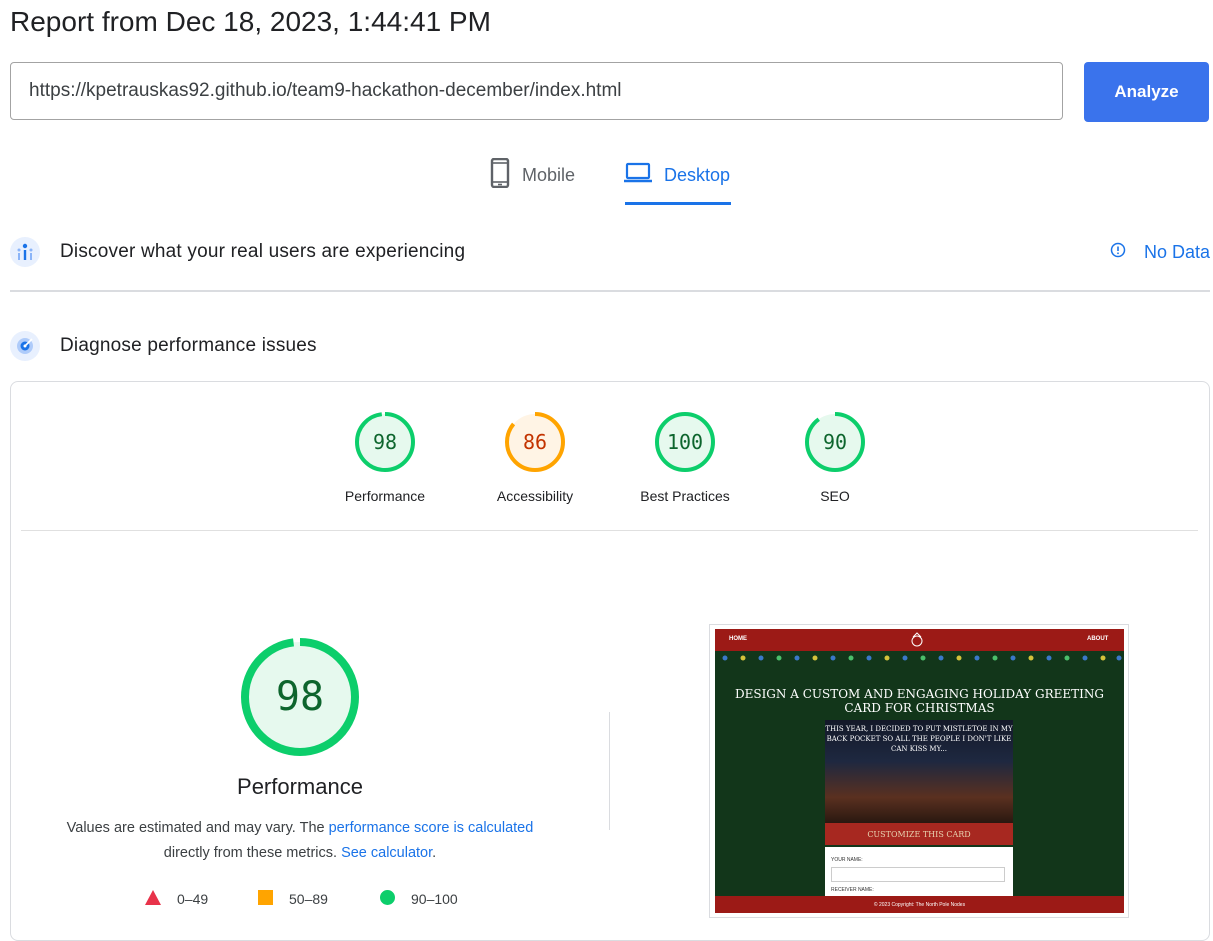  What do you see at coordinates (25, 252) in the screenshot?
I see `crux-icon` at bounding box center [25, 252].